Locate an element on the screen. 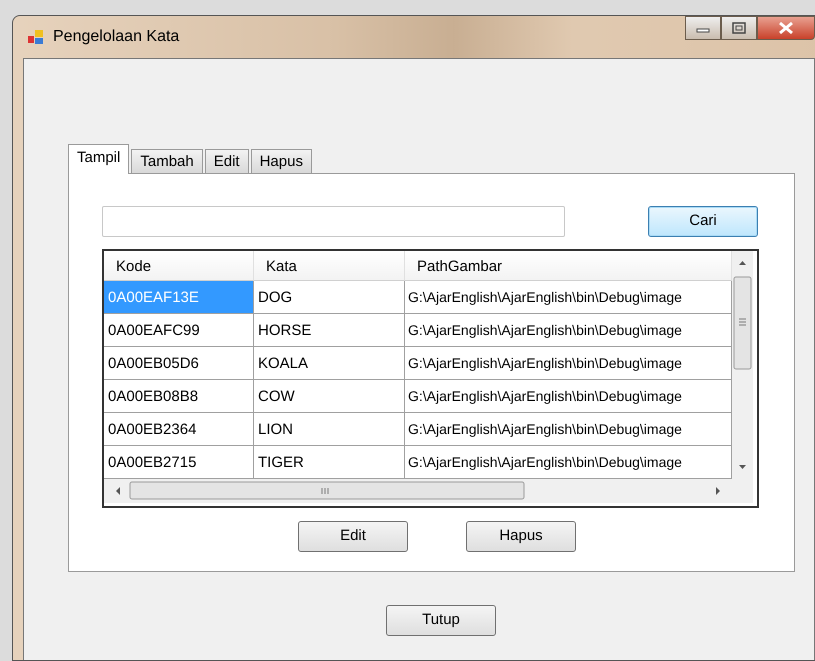 The image size is (815, 661). tab: Hapus is located at coordinates (281, 161).